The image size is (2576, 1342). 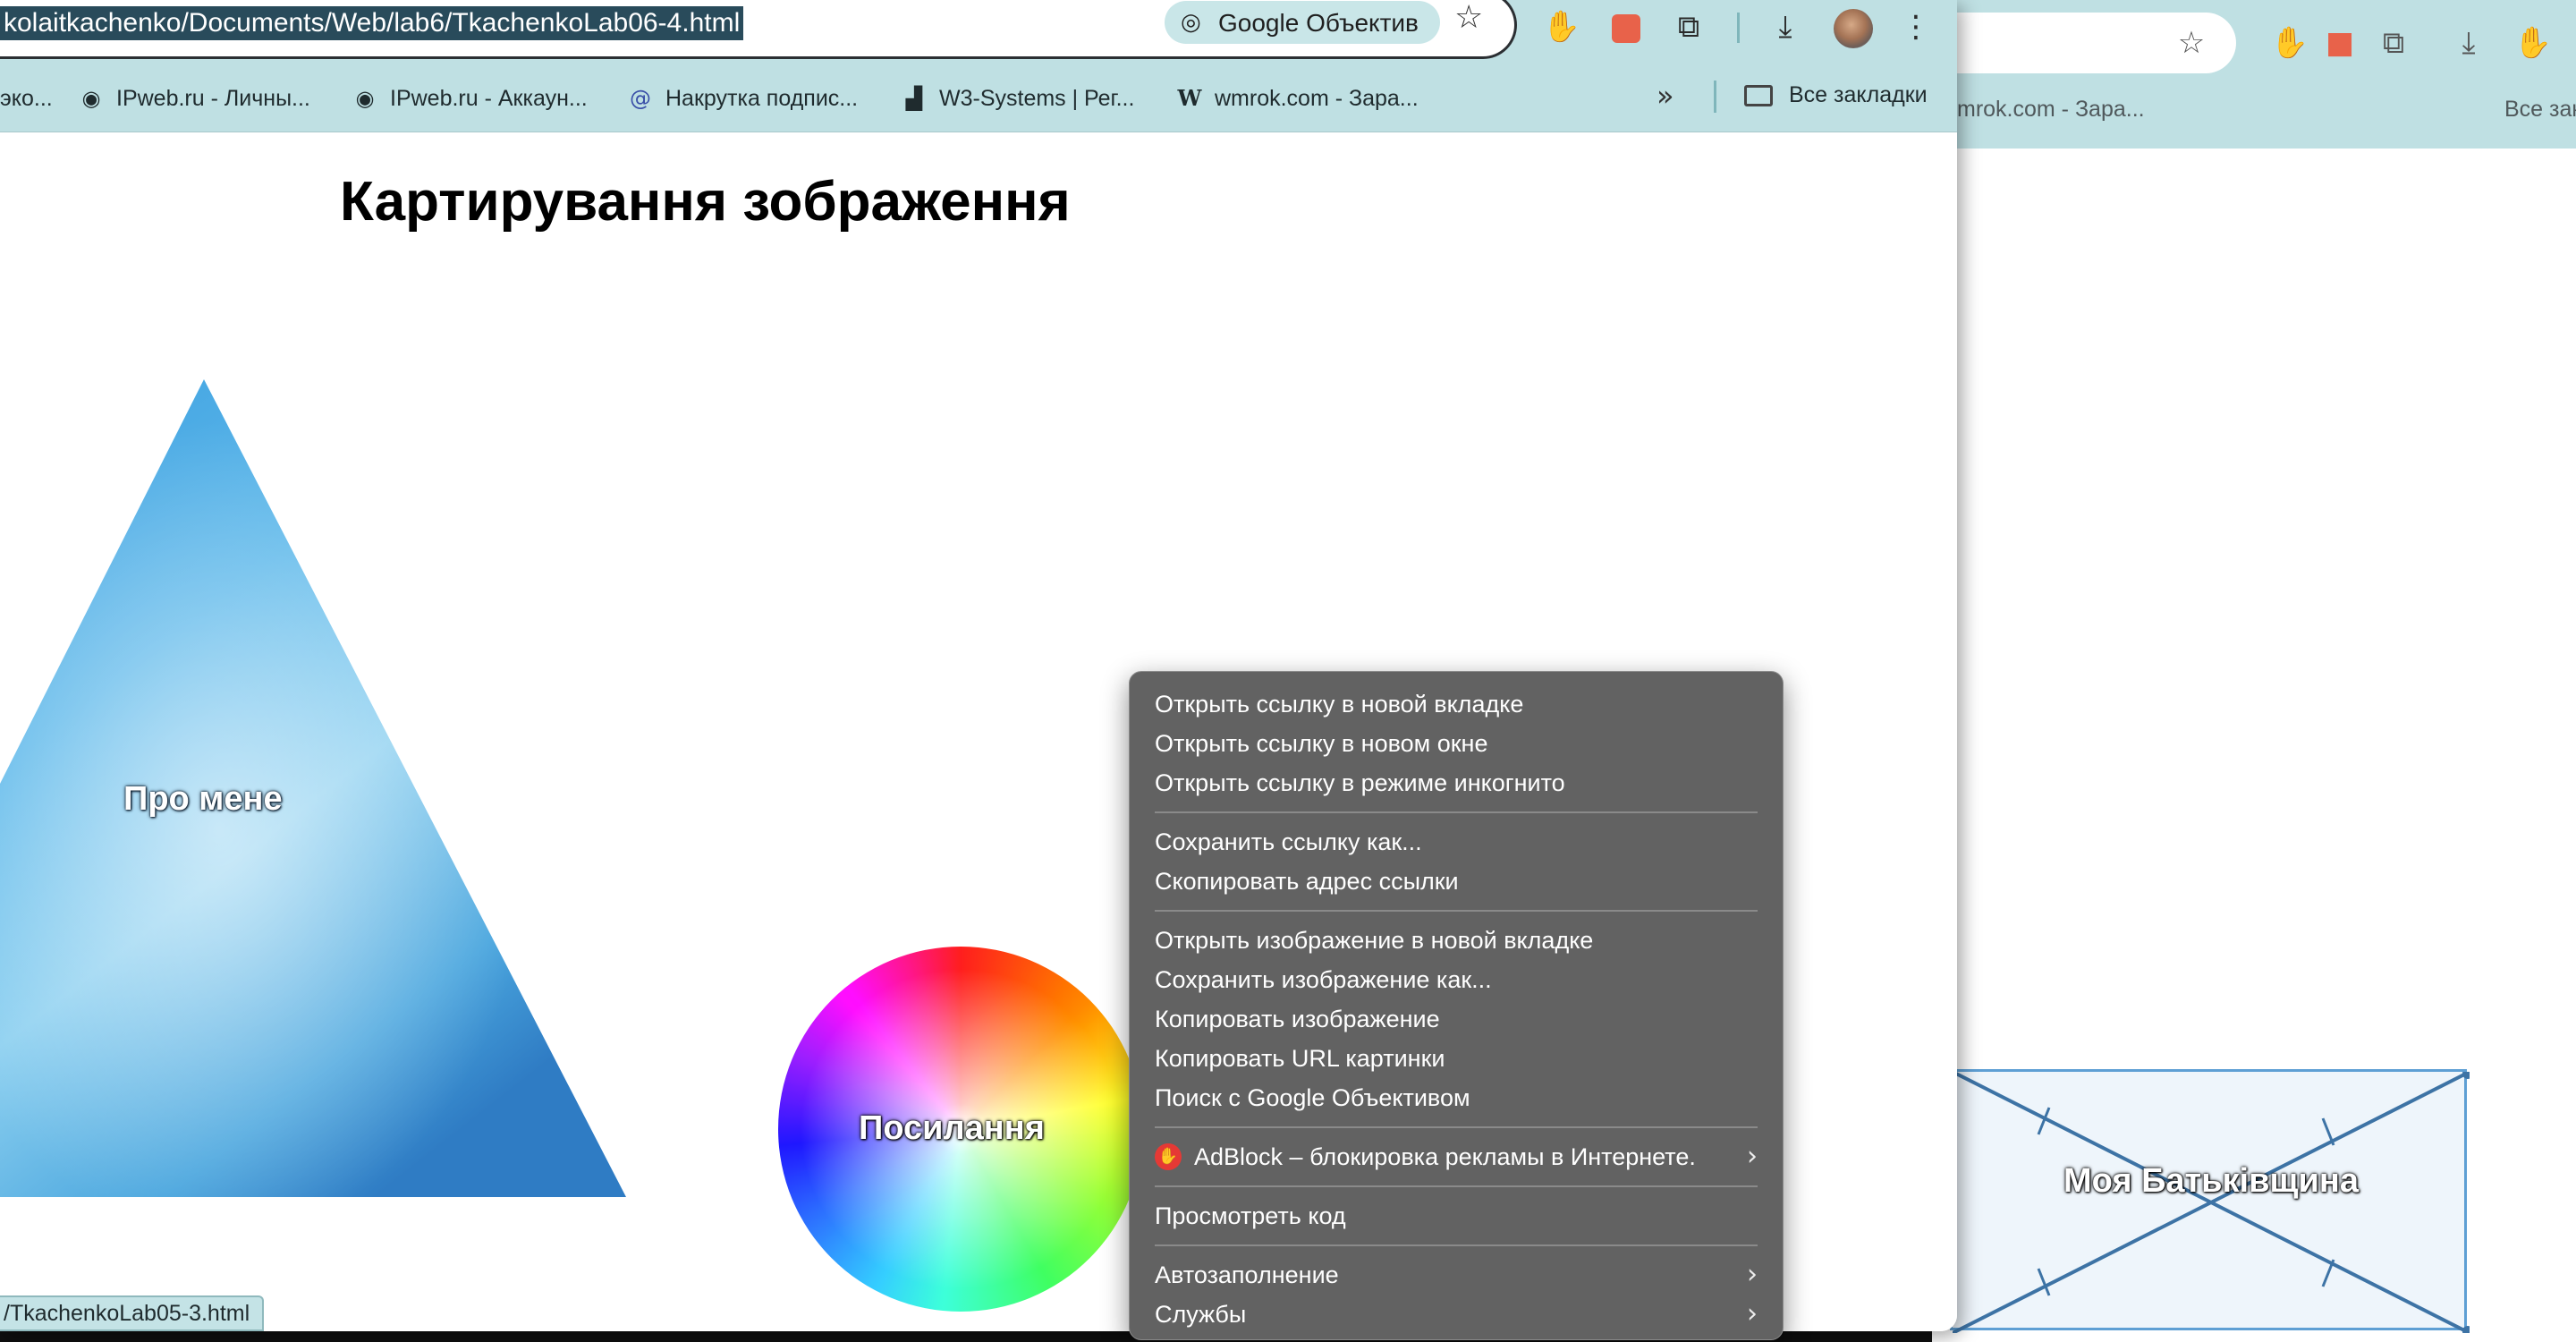 What do you see at coordinates (2254, 74) in the screenshot?
I see `background-toolbar: ☆ ✋ ■ ⧉ ⤓ ✋ mrok.com - Зара... Все закл` at bounding box center [2254, 74].